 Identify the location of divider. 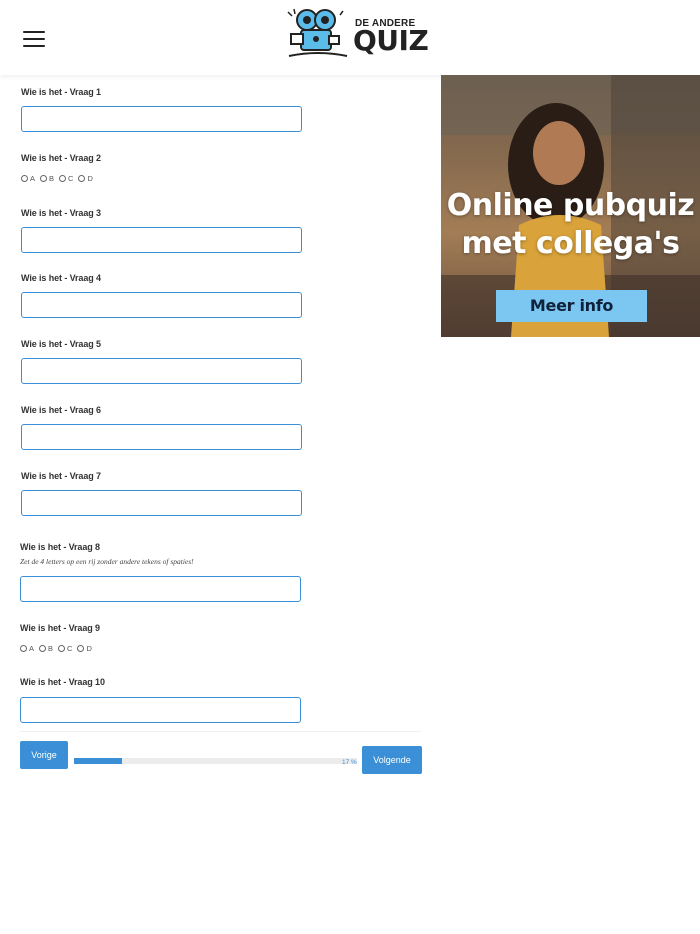
(220, 731).